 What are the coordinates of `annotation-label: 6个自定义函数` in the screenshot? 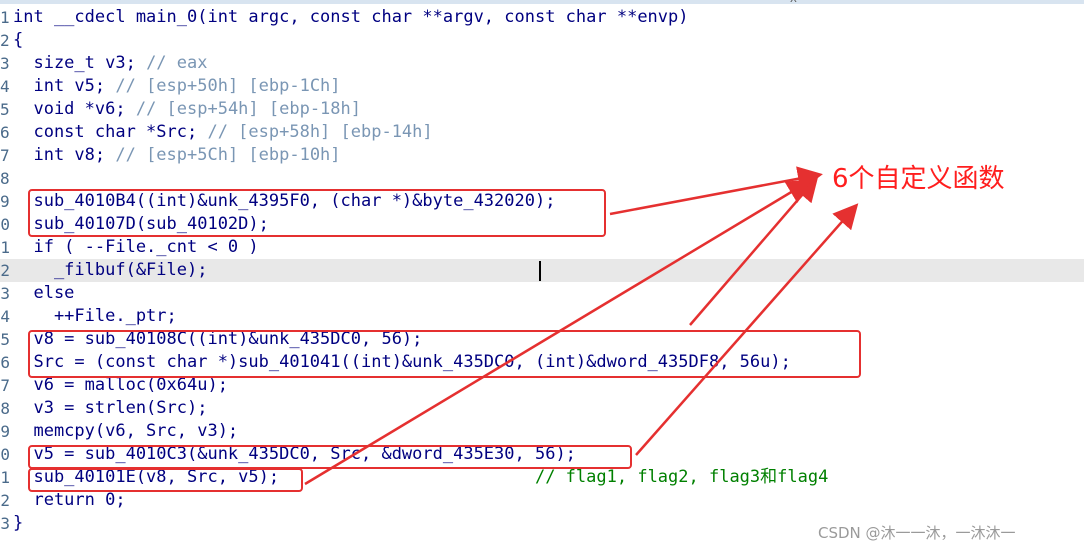 It's located at (918, 179).